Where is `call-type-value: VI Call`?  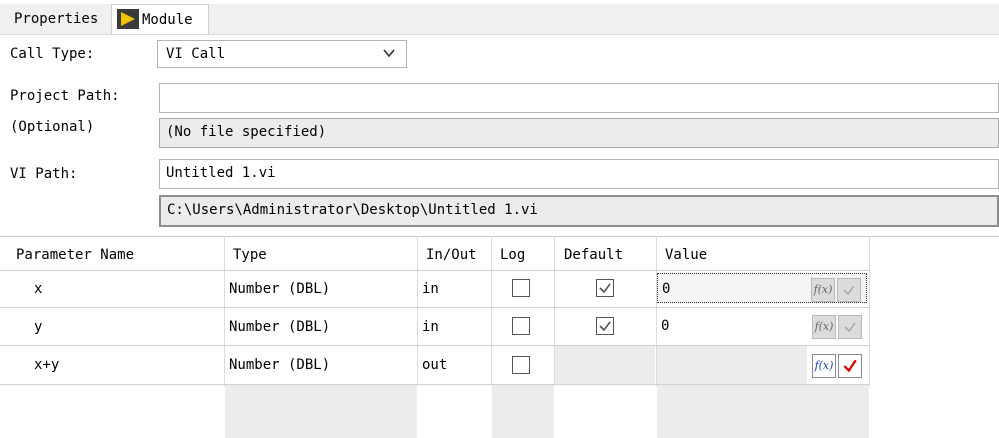 call-type-value: VI Call is located at coordinates (196, 54).